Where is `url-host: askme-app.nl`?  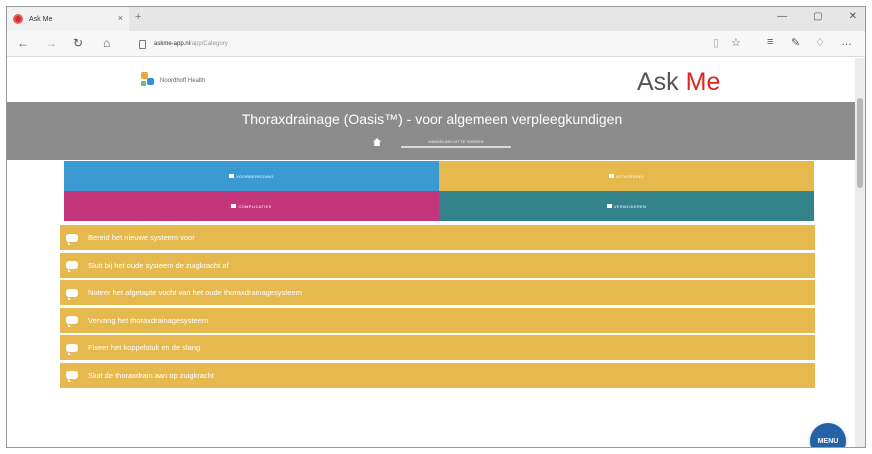 url-host: askme-app.nl is located at coordinates (172, 44).